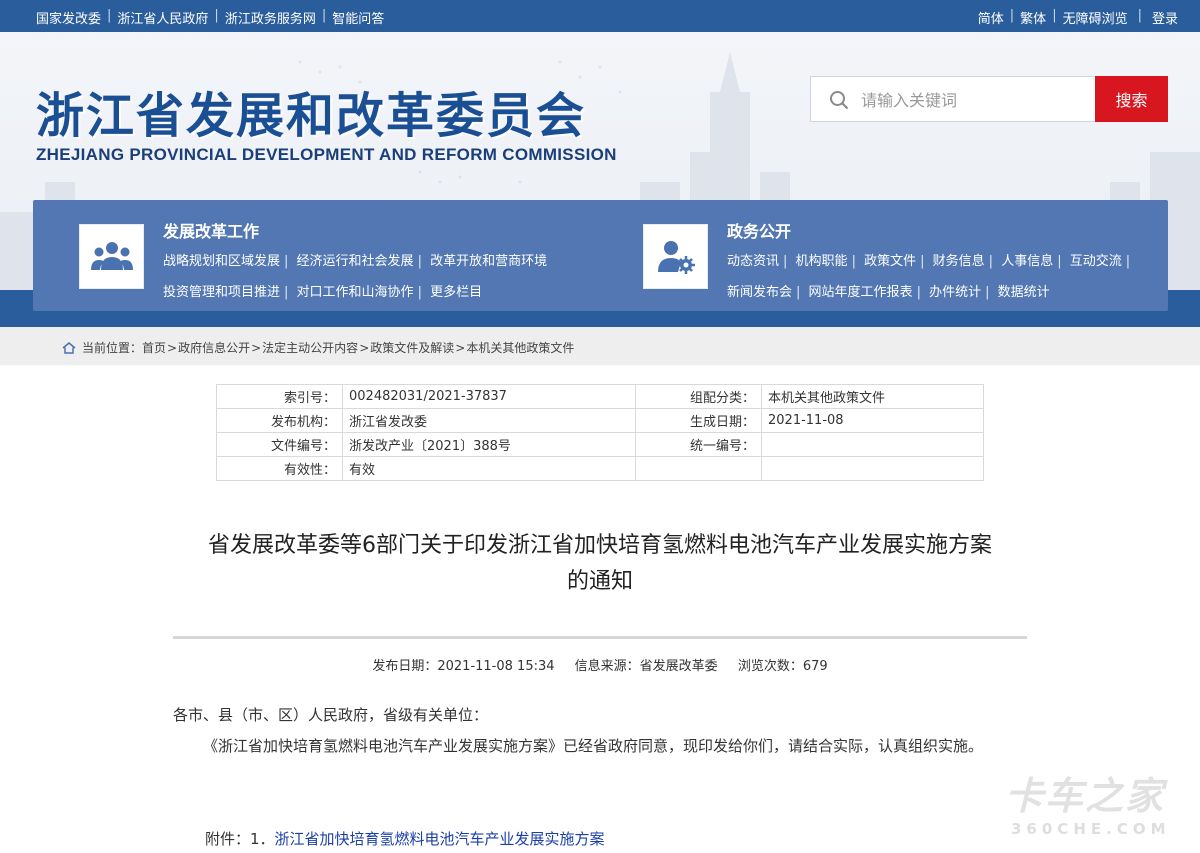 The image size is (1200, 853). What do you see at coordinates (599, 581) in the screenshot?
I see `article-title-line2: 的通知` at bounding box center [599, 581].